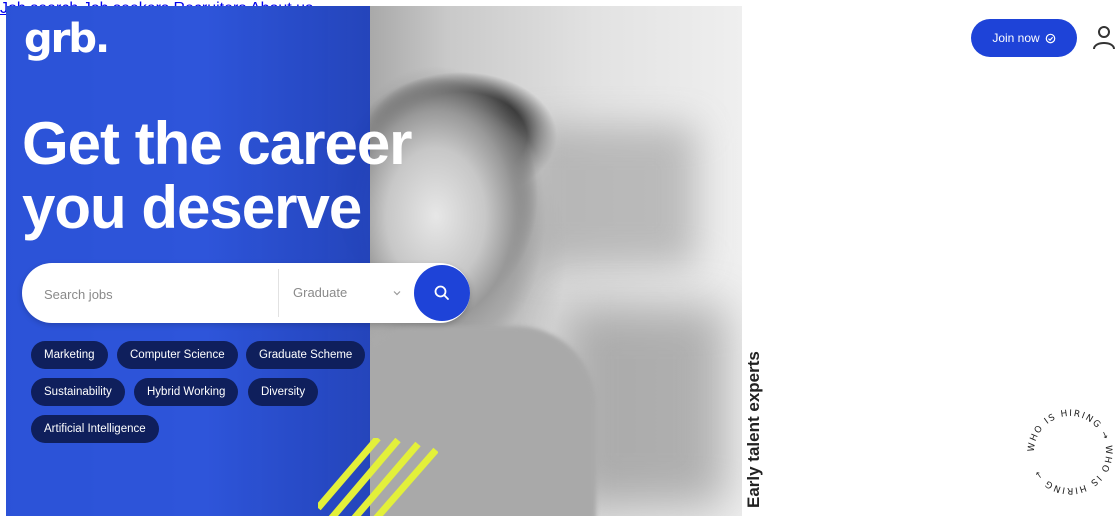 The height and width of the screenshot is (518, 1117). Describe the element at coordinates (283, 392) in the screenshot. I see `chip-diversity: Diversity` at that location.